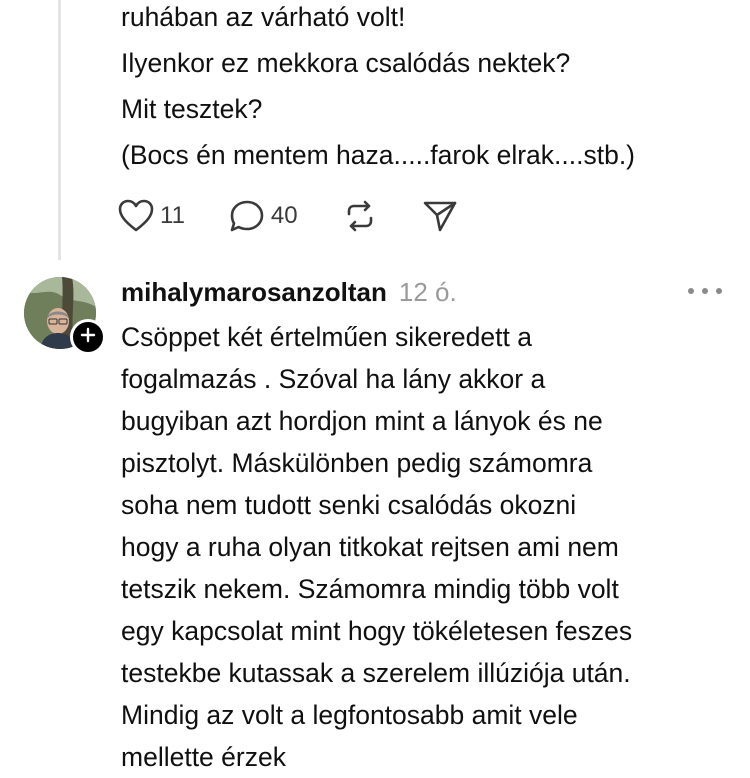  What do you see at coordinates (428, 292) in the screenshot?
I see `timestamp: 12 ó.` at bounding box center [428, 292].